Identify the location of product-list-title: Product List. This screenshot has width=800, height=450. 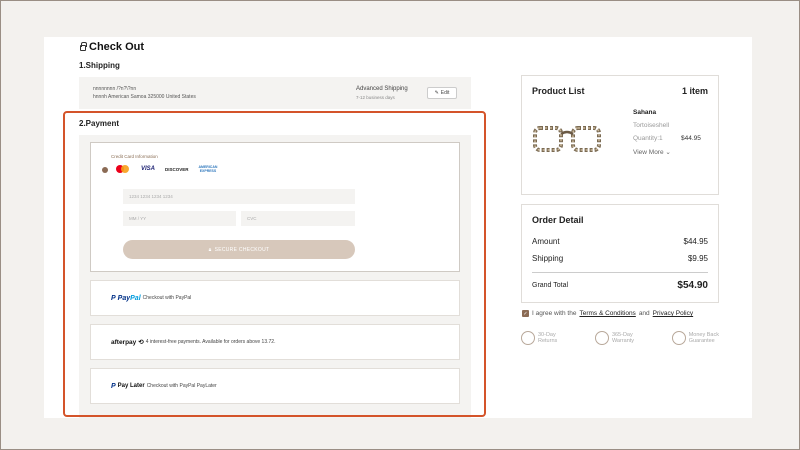
(558, 91).